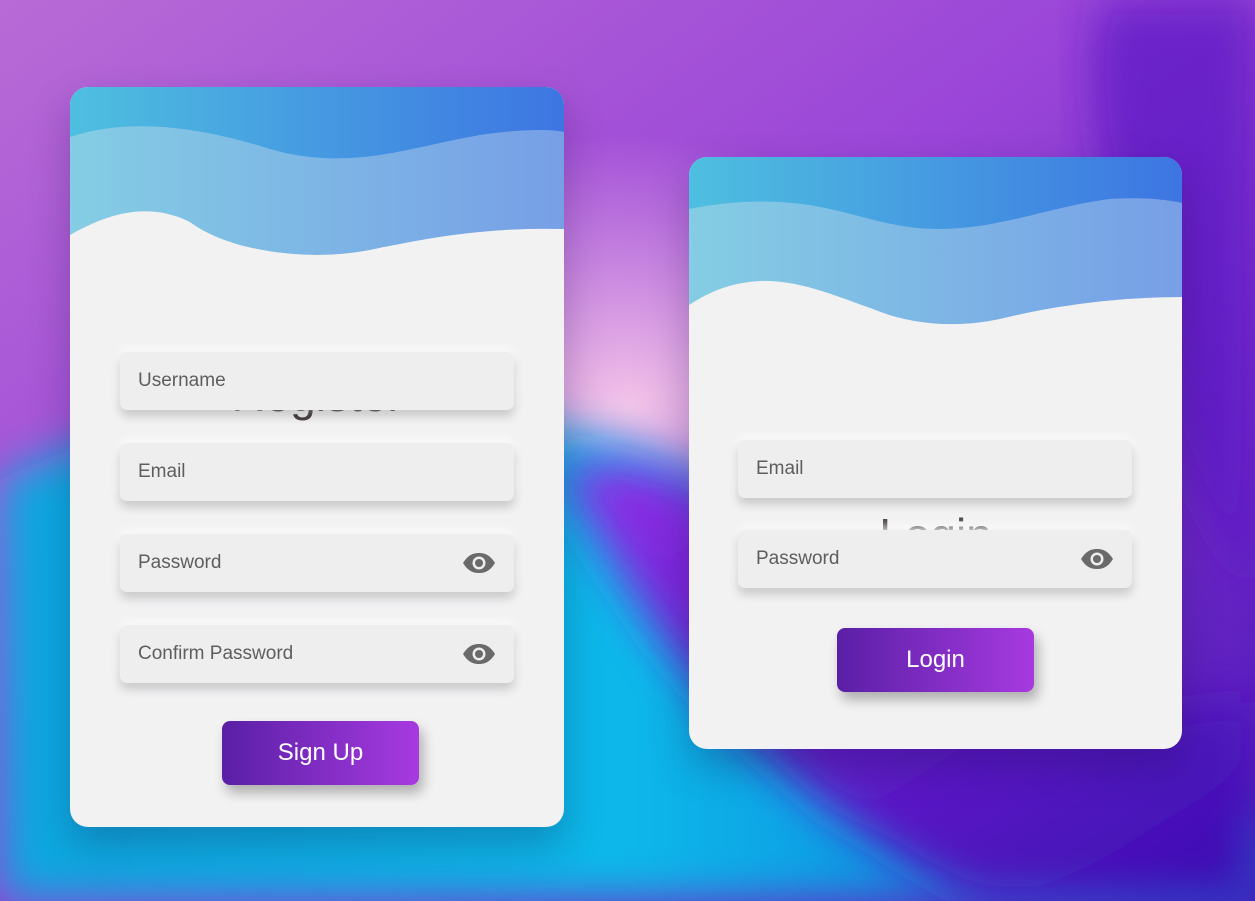  I want to click on username-input, so click(317, 381).